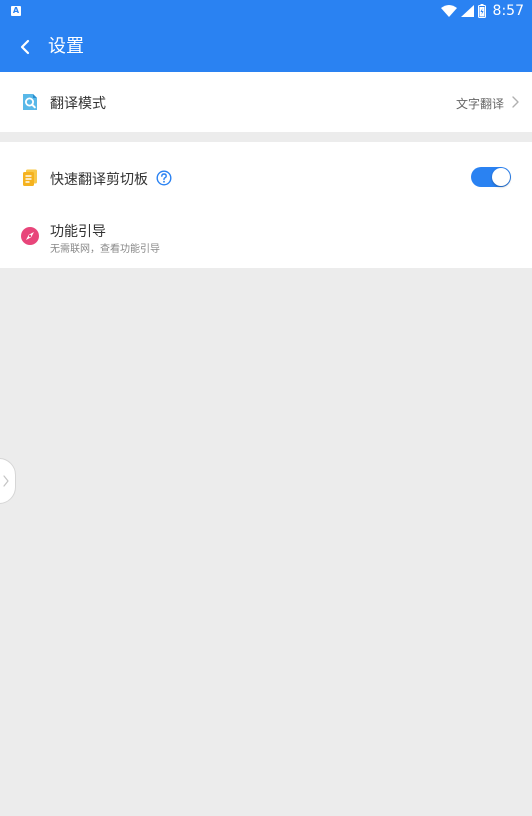 This screenshot has width=532, height=816. What do you see at coordinates (30, 102) in the screenshot?
I see `translate-search-icon` at bounding box center [30, 102].